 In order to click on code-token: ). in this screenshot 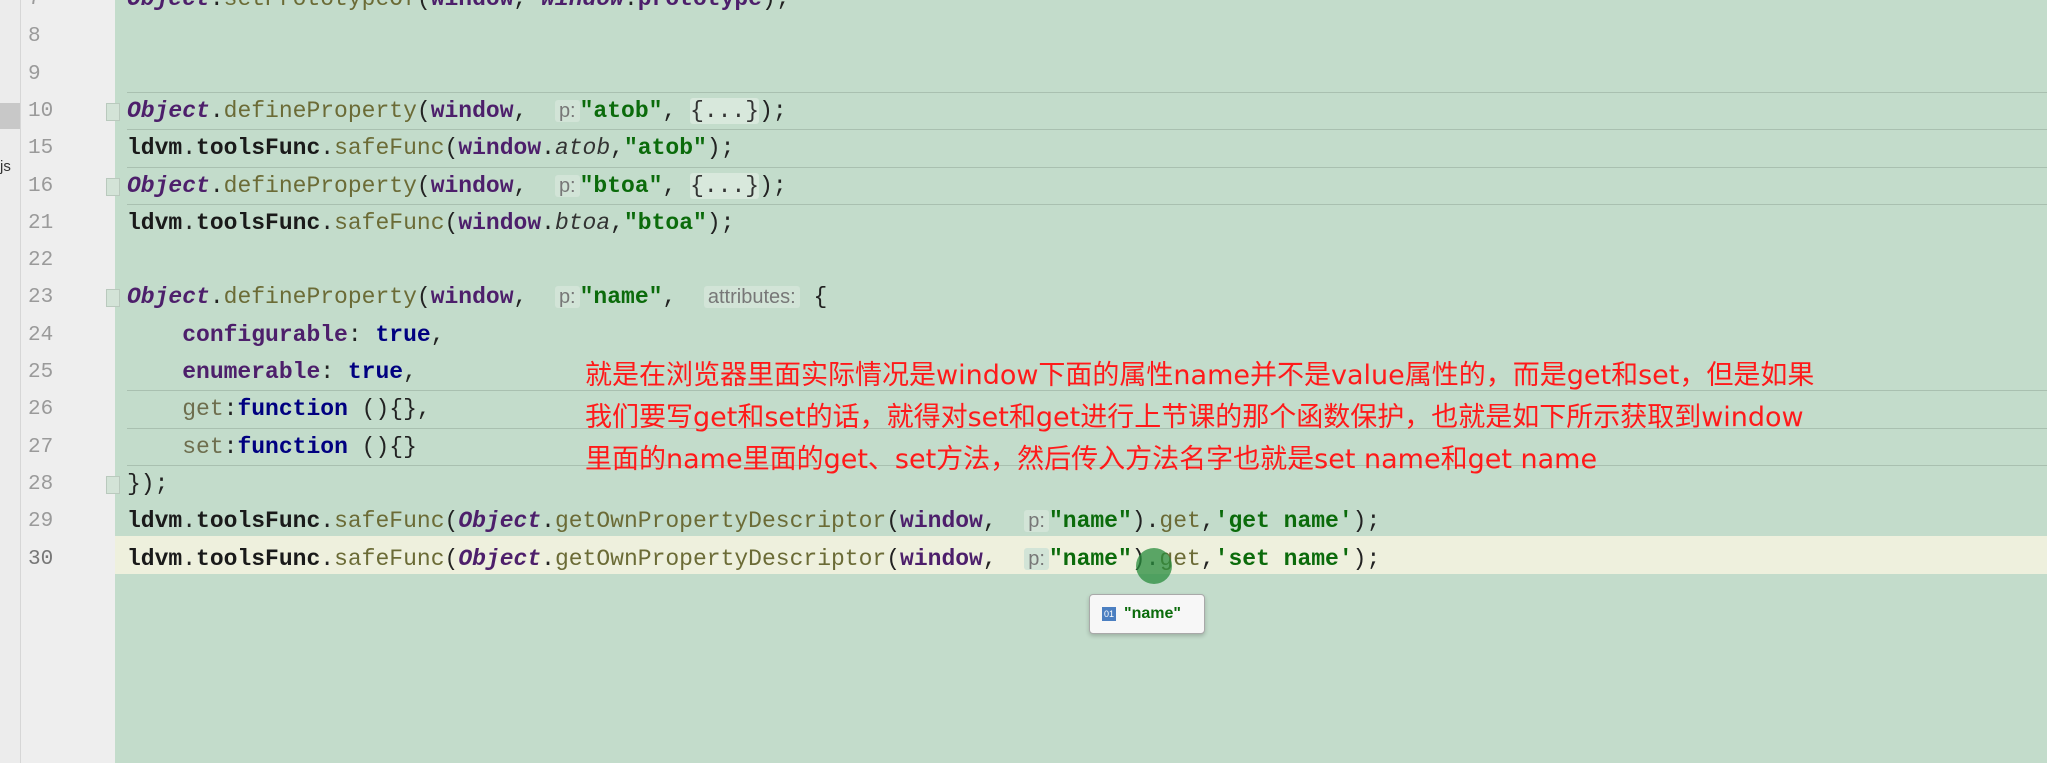, I will do `click(1145, 521)`.